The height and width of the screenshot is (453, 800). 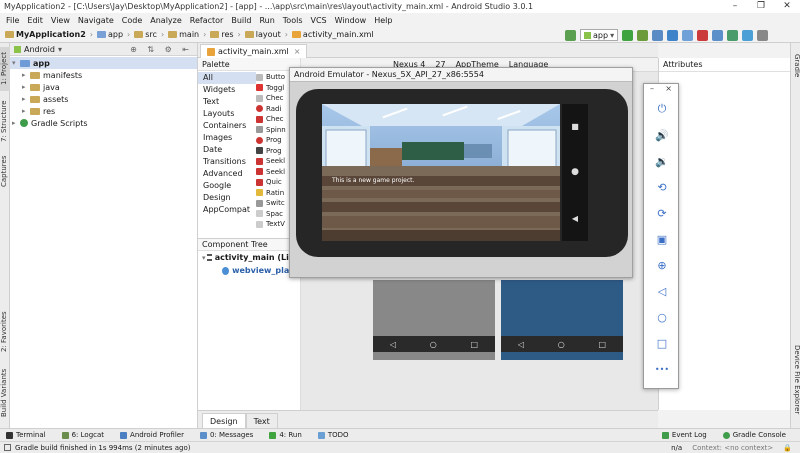 What do you see at coordinates (628, 35) in the screenshot?
I see `run-icon` at bounding box center [628, 35].